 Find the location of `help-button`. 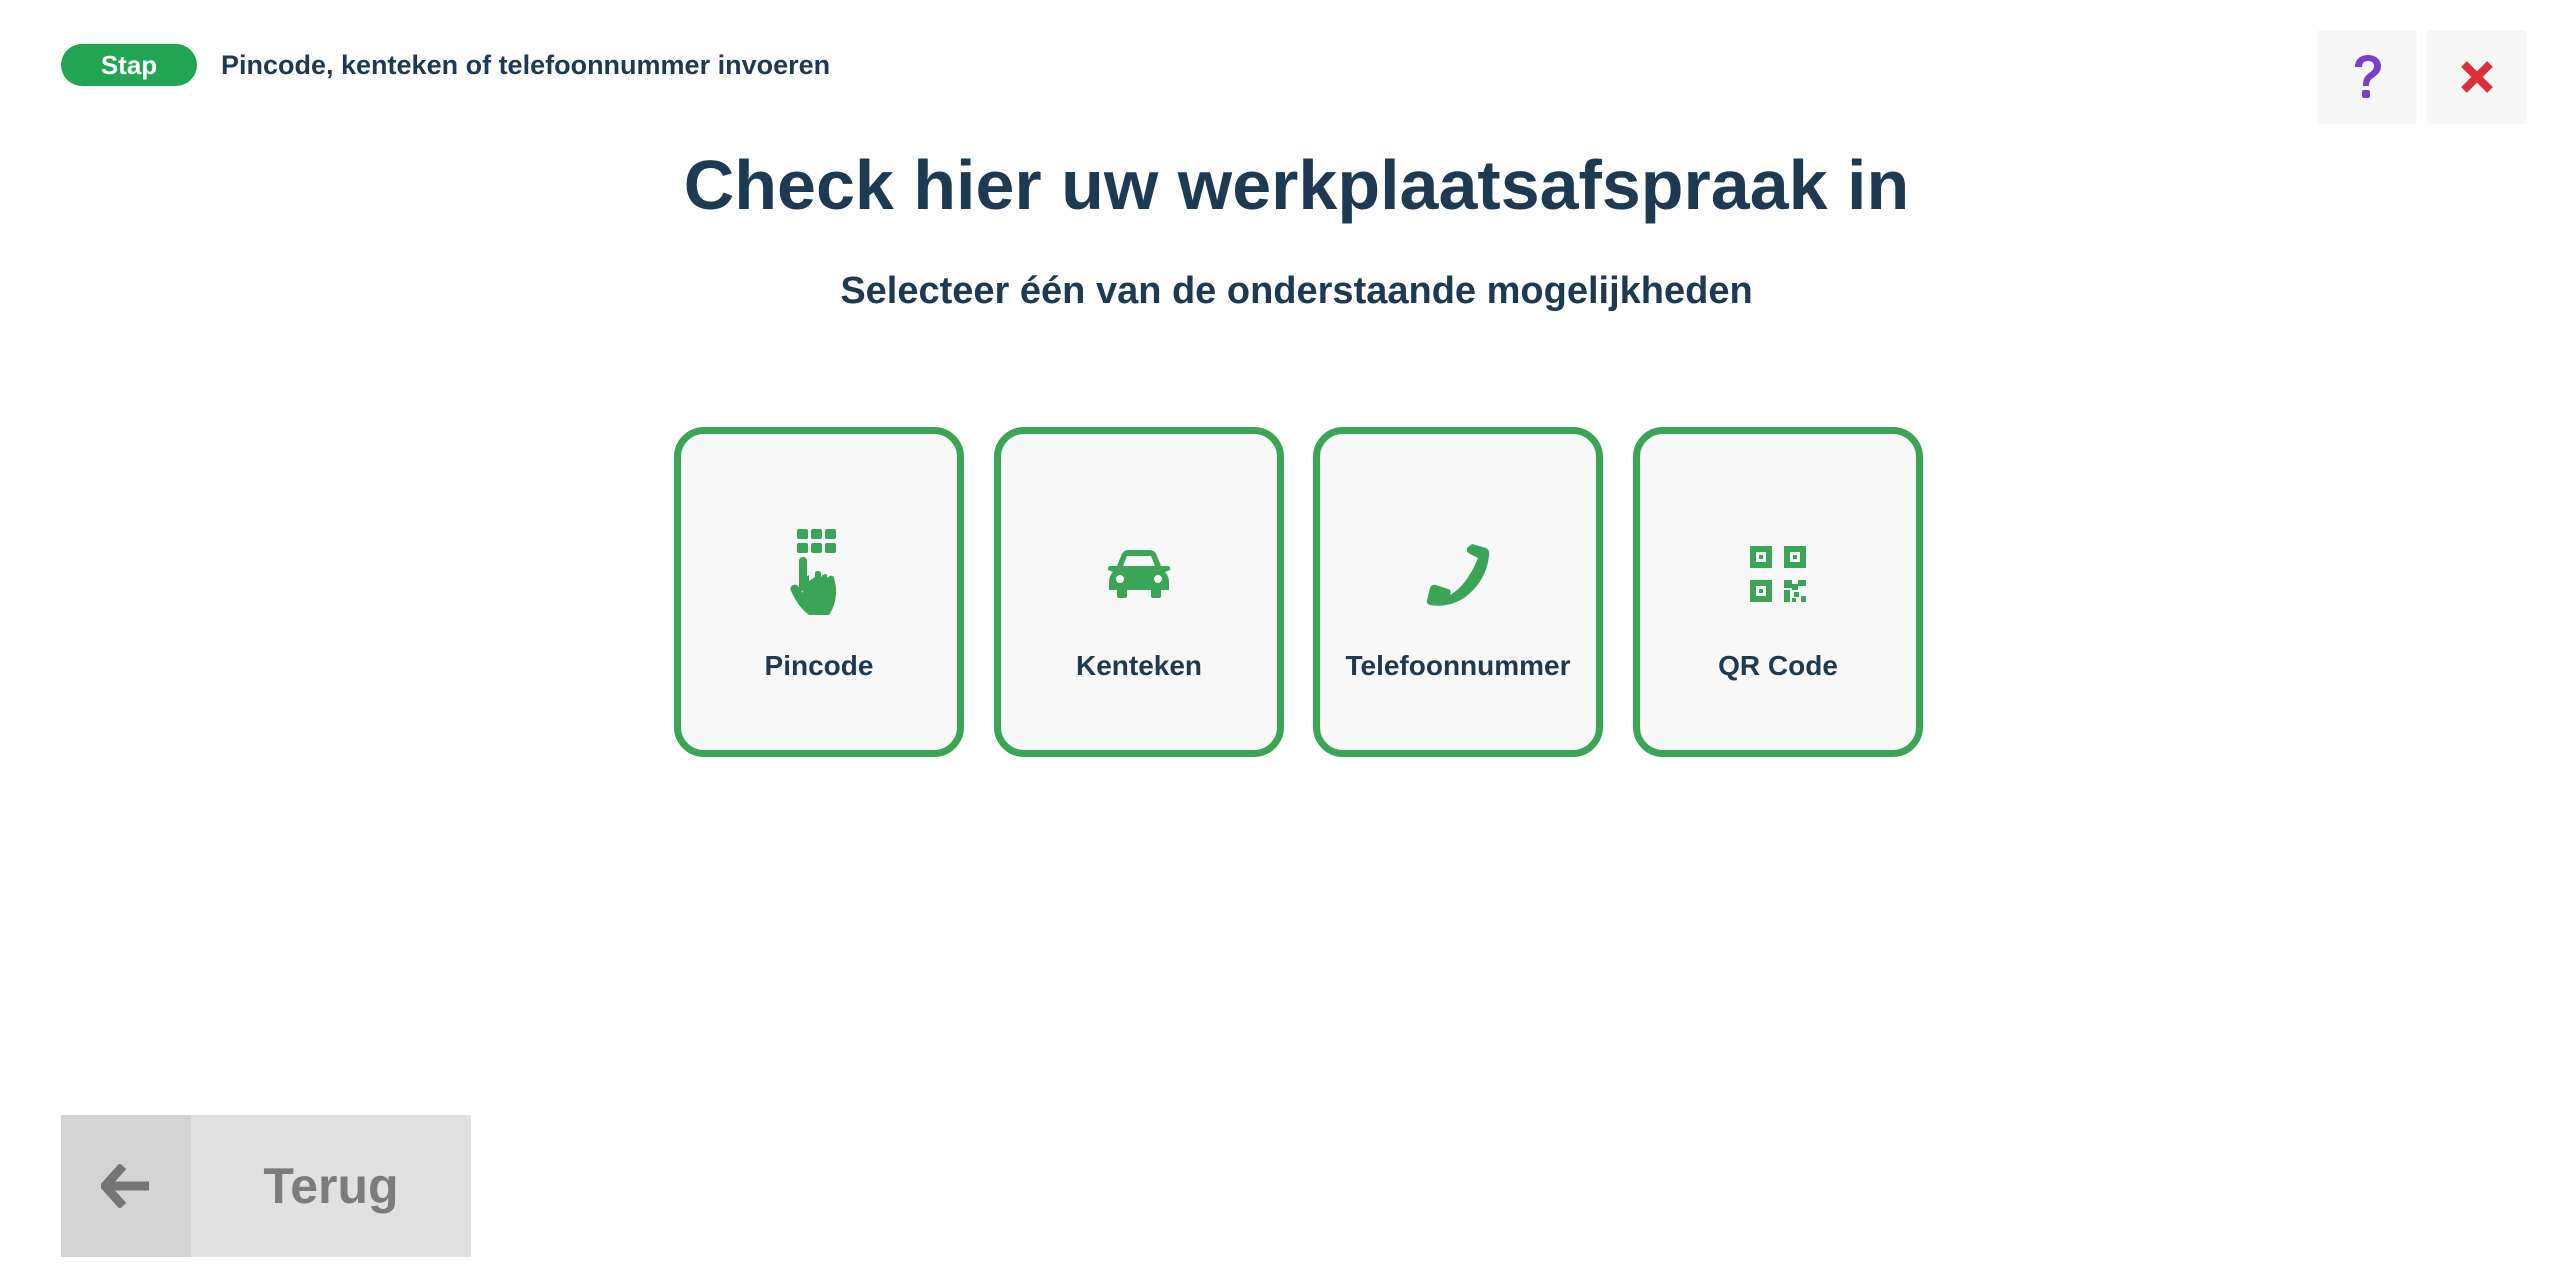

help-button is located at coordinates (2367, 77).